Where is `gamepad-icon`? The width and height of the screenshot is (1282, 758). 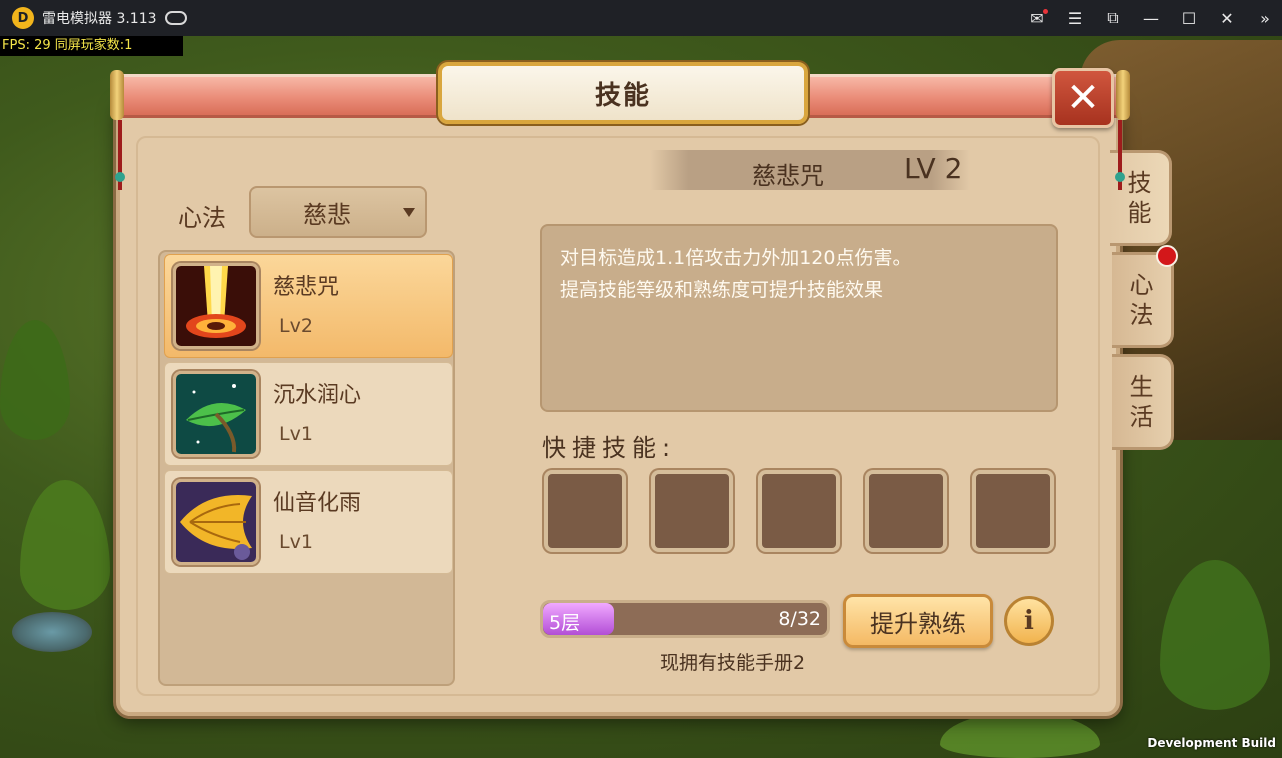 gamepad-icon is located at coordinates (175, 18).